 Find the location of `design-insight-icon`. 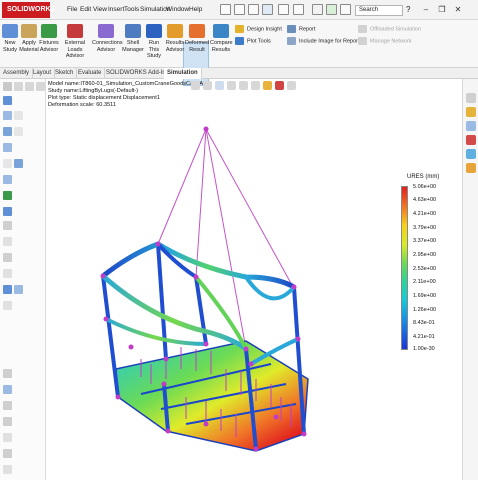

design-insight-icon is located at coordinates (239, 29).